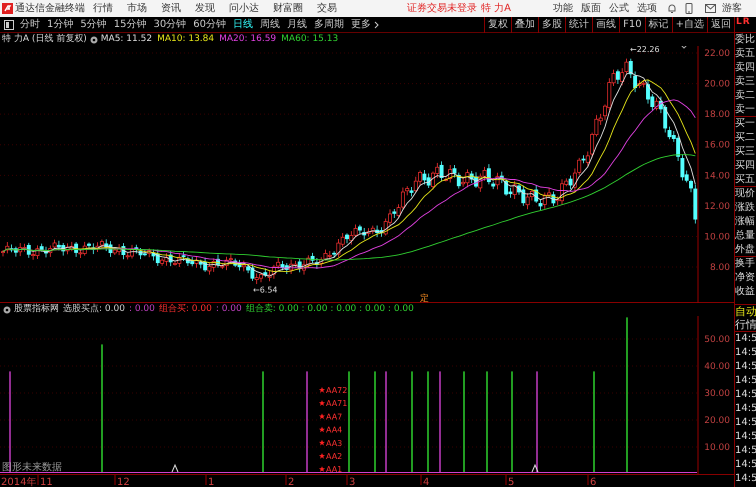 This screenshot has height=487, width=756. Describe the element at coordinates (205, 8) in the screenshot. I see `menu-item: 发现` at that location.